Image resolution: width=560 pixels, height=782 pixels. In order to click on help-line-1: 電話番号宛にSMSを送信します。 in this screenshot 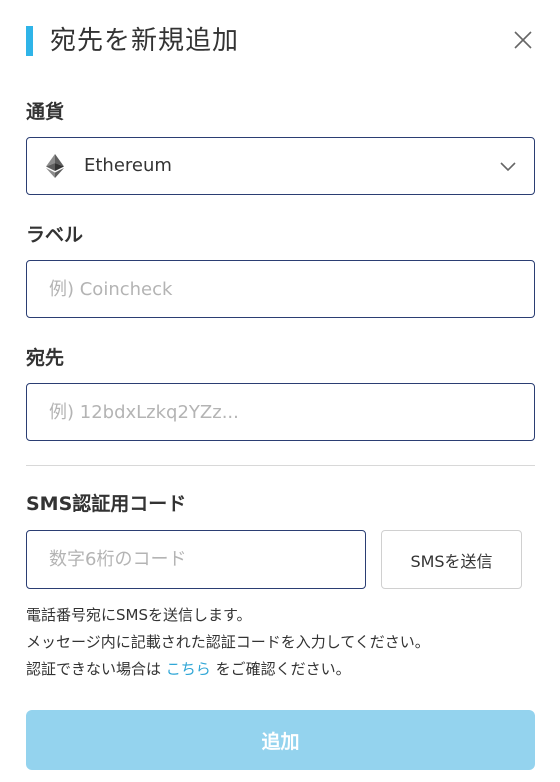, I will do `click(139, 615)`.